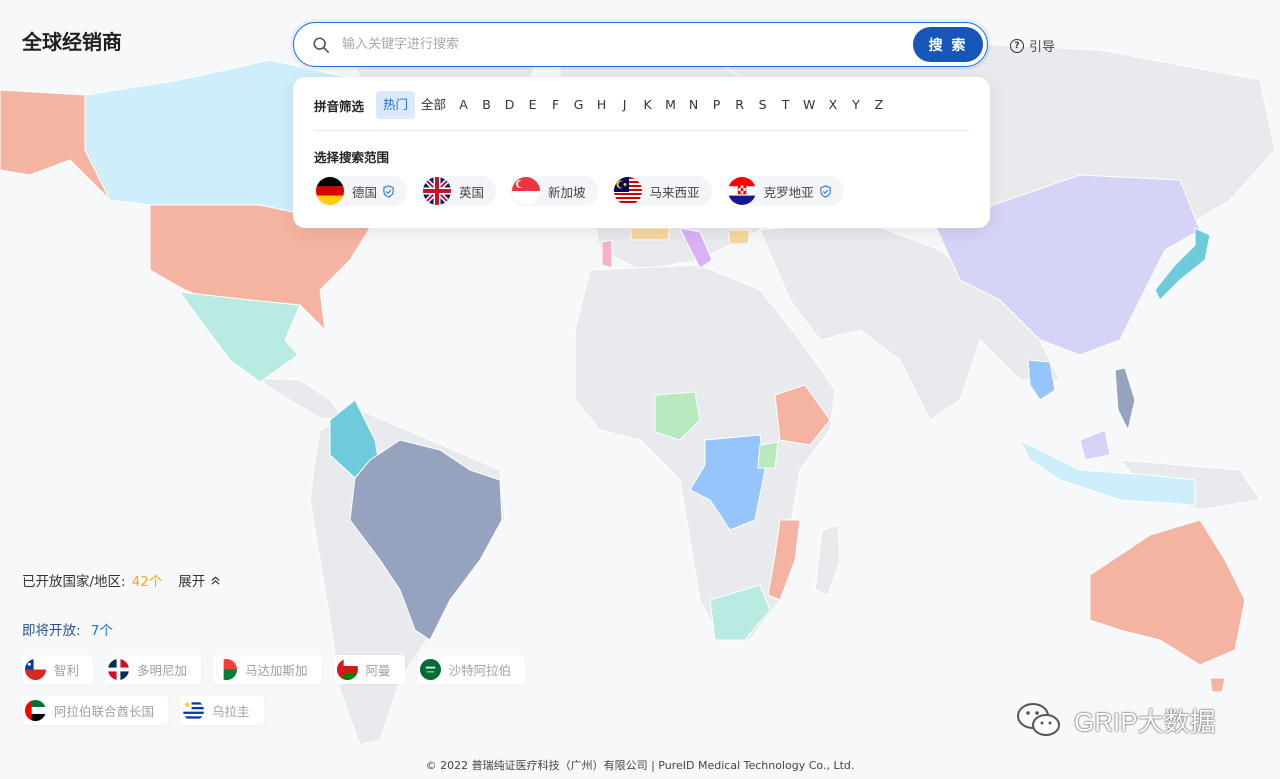 Image resolution: width=1280 pixels, height=779 pixels. I want to click on pinyin-letter: H, so click(601, 105).